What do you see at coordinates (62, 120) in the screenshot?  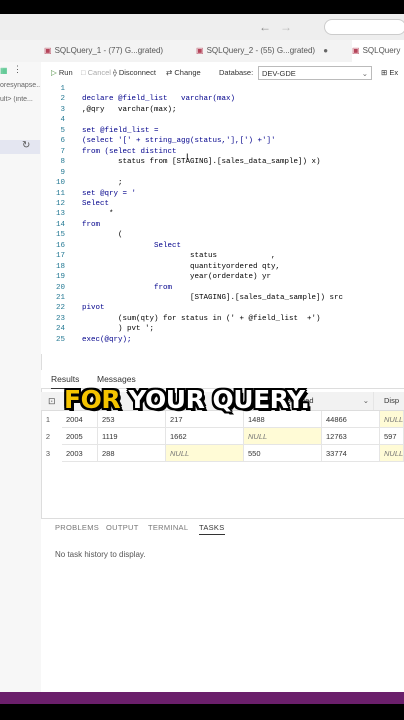 I see `line-number: 4` at bounding box center [62, 120].